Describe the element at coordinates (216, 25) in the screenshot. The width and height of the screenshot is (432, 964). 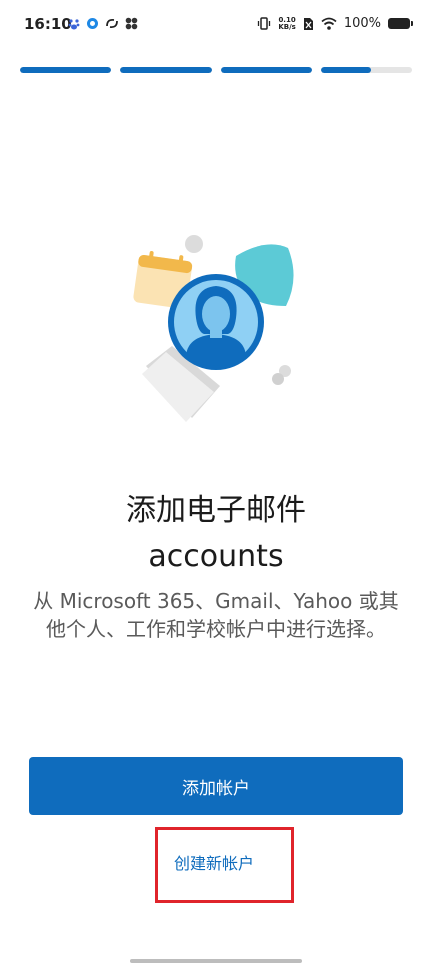
I see `status-bar: 16:10 0.10 KB/s 100%` at that location.